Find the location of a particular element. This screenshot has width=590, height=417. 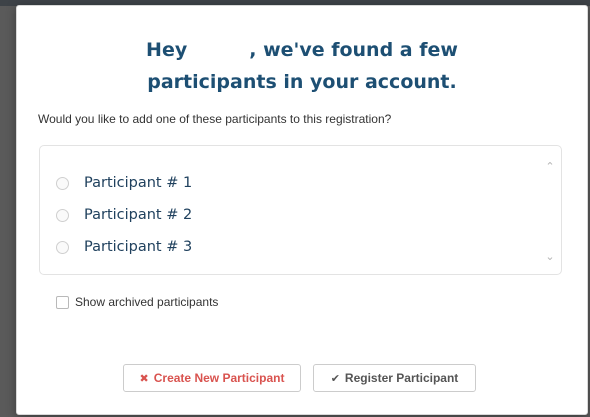

chevron-down-icon: ⌄ is located at coordinates (550, 257).